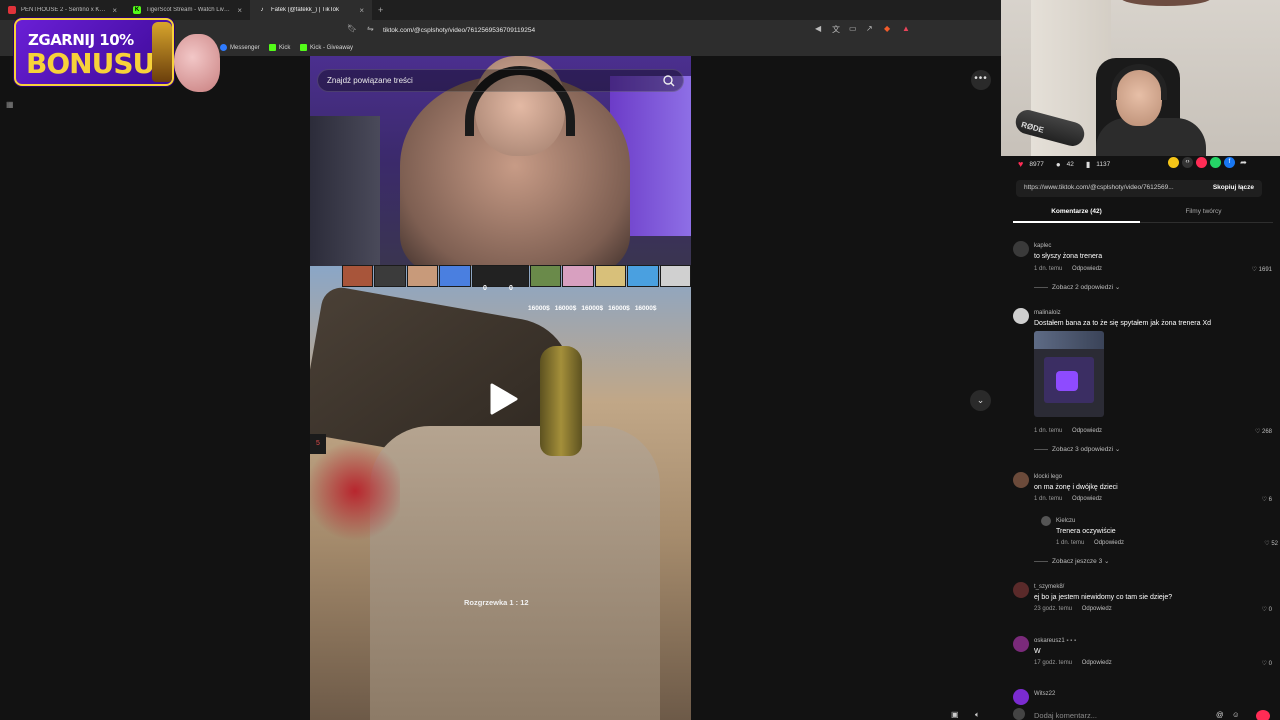 The width and height of the screenshot is (1280, 720). I want to click on emoji-icon, so click(1173, 162).